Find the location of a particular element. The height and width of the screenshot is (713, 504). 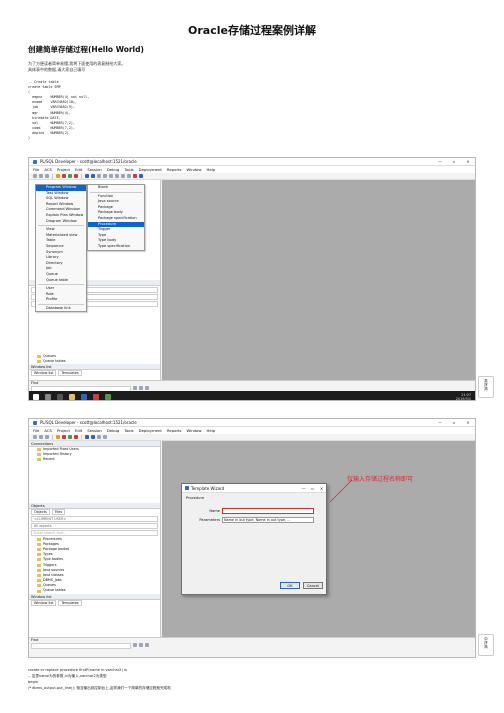

tab-files: Files is located at coordinates (58, 511).